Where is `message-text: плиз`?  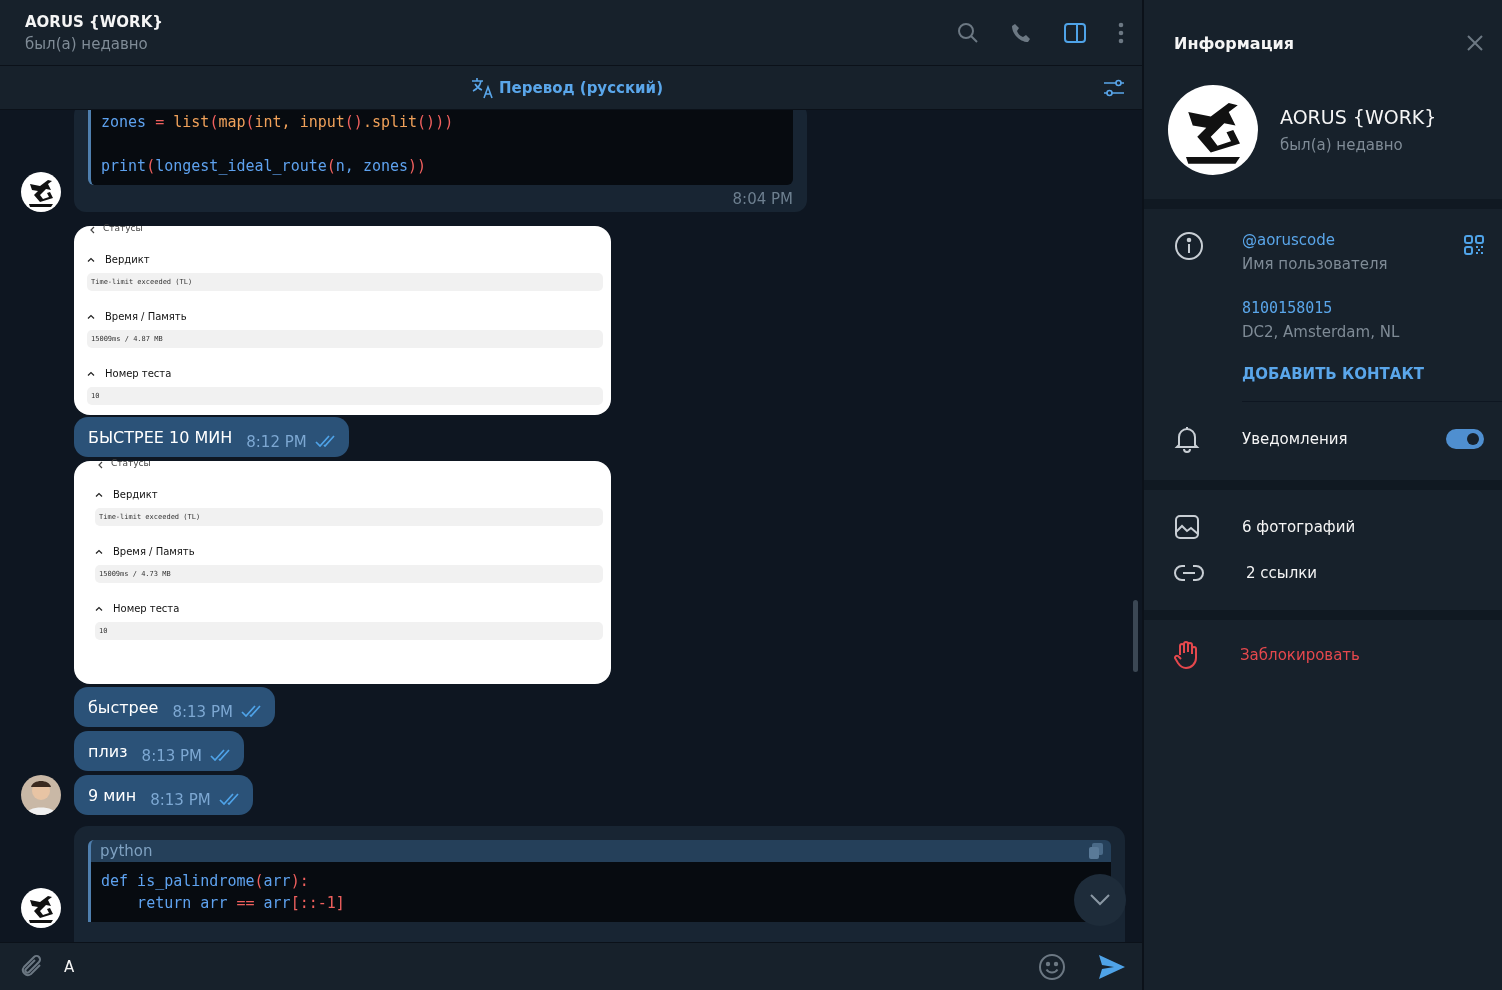 message-text: плиз is located at coordinates (108, 751).